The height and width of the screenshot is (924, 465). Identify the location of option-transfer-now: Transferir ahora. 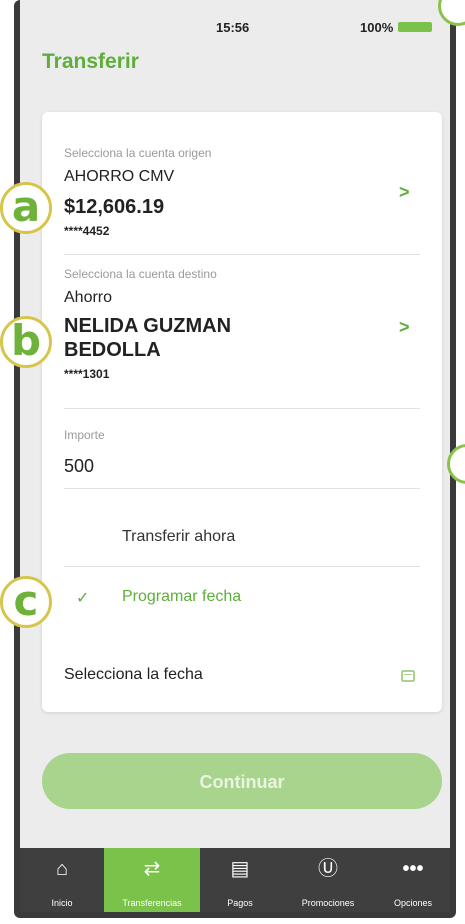
(242, 539).